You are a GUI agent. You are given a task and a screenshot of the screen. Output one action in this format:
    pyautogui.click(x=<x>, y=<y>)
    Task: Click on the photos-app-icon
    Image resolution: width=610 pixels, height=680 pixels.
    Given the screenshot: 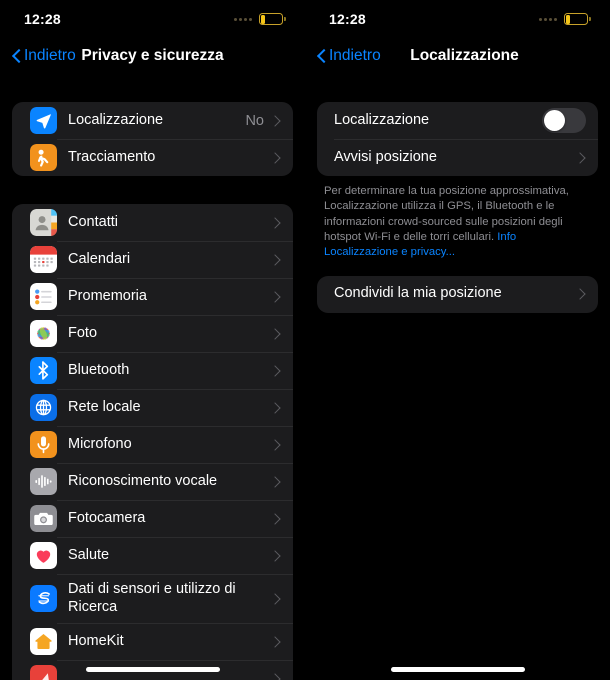 What is the action you would take?
    pyautogui.click(x=43, y=333)
    